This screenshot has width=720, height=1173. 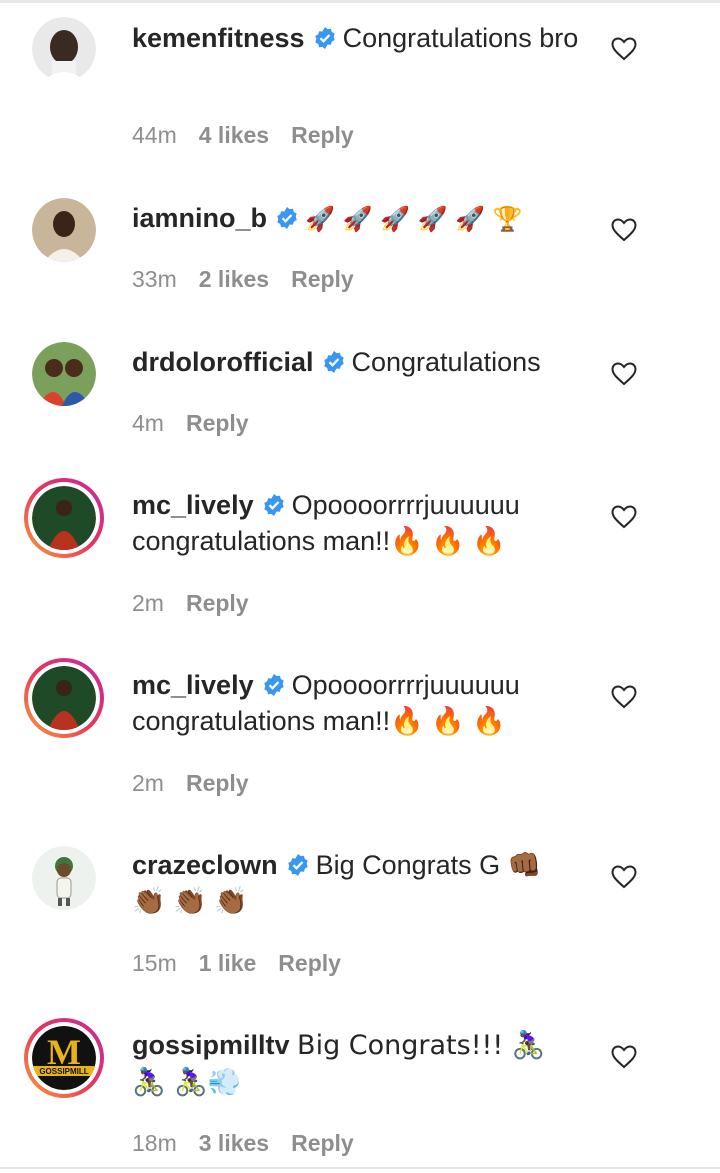 I want to click on username: crazeclown, so click(x=205, y=865).